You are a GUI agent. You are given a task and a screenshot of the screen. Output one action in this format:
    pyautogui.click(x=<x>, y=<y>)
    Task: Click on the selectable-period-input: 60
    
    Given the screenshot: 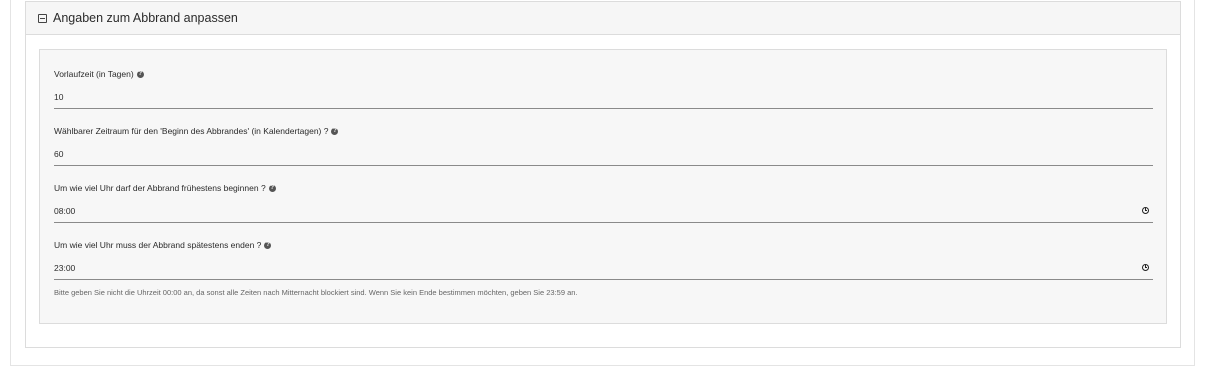 What is the action you would take?
    pyautogui.click(x=603, y=157)
    